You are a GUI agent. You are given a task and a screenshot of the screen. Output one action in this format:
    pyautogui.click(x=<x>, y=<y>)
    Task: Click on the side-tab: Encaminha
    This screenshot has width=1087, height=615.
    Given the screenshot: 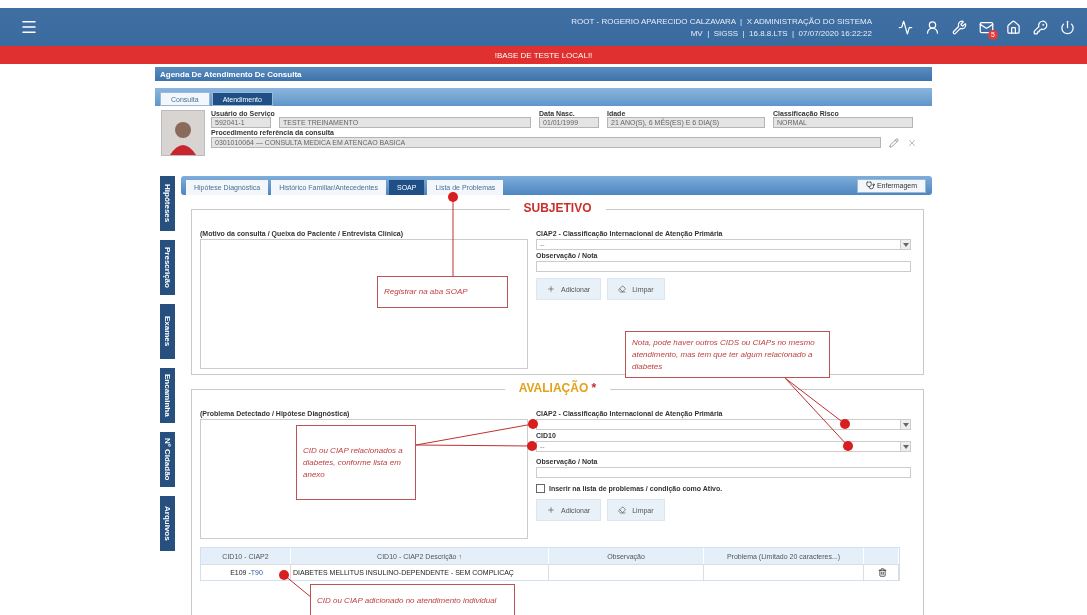 What is the action you would take?
    pyautogui.click(x=167, y=395)
    